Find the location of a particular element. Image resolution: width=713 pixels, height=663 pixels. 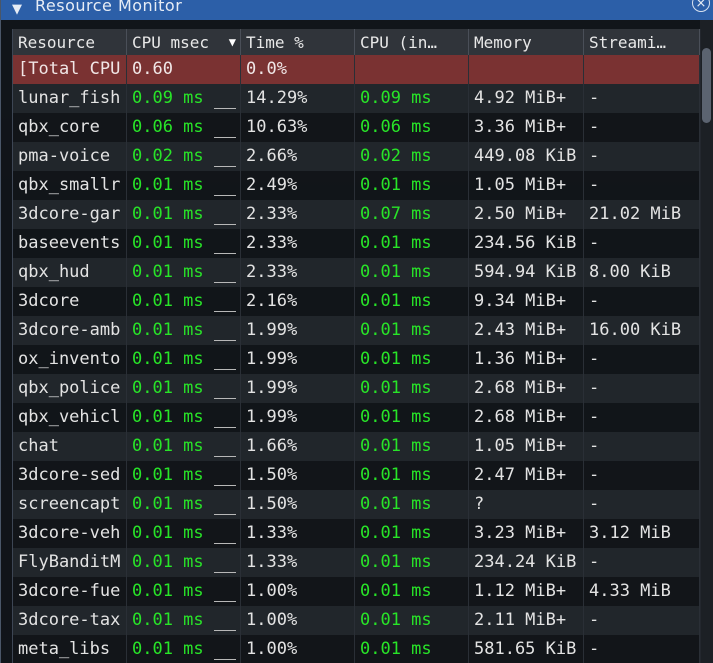

table-row: screencapt 0.01 ms 1.50% 0.01 ms? - is located at coordinates (356, 504).